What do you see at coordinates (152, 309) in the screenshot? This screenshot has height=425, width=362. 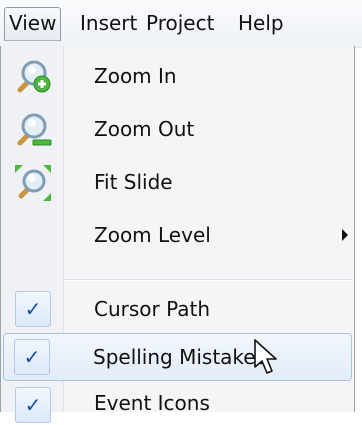 I see `menu-item-label: Cursor Path` at bounding box center [152, 309].